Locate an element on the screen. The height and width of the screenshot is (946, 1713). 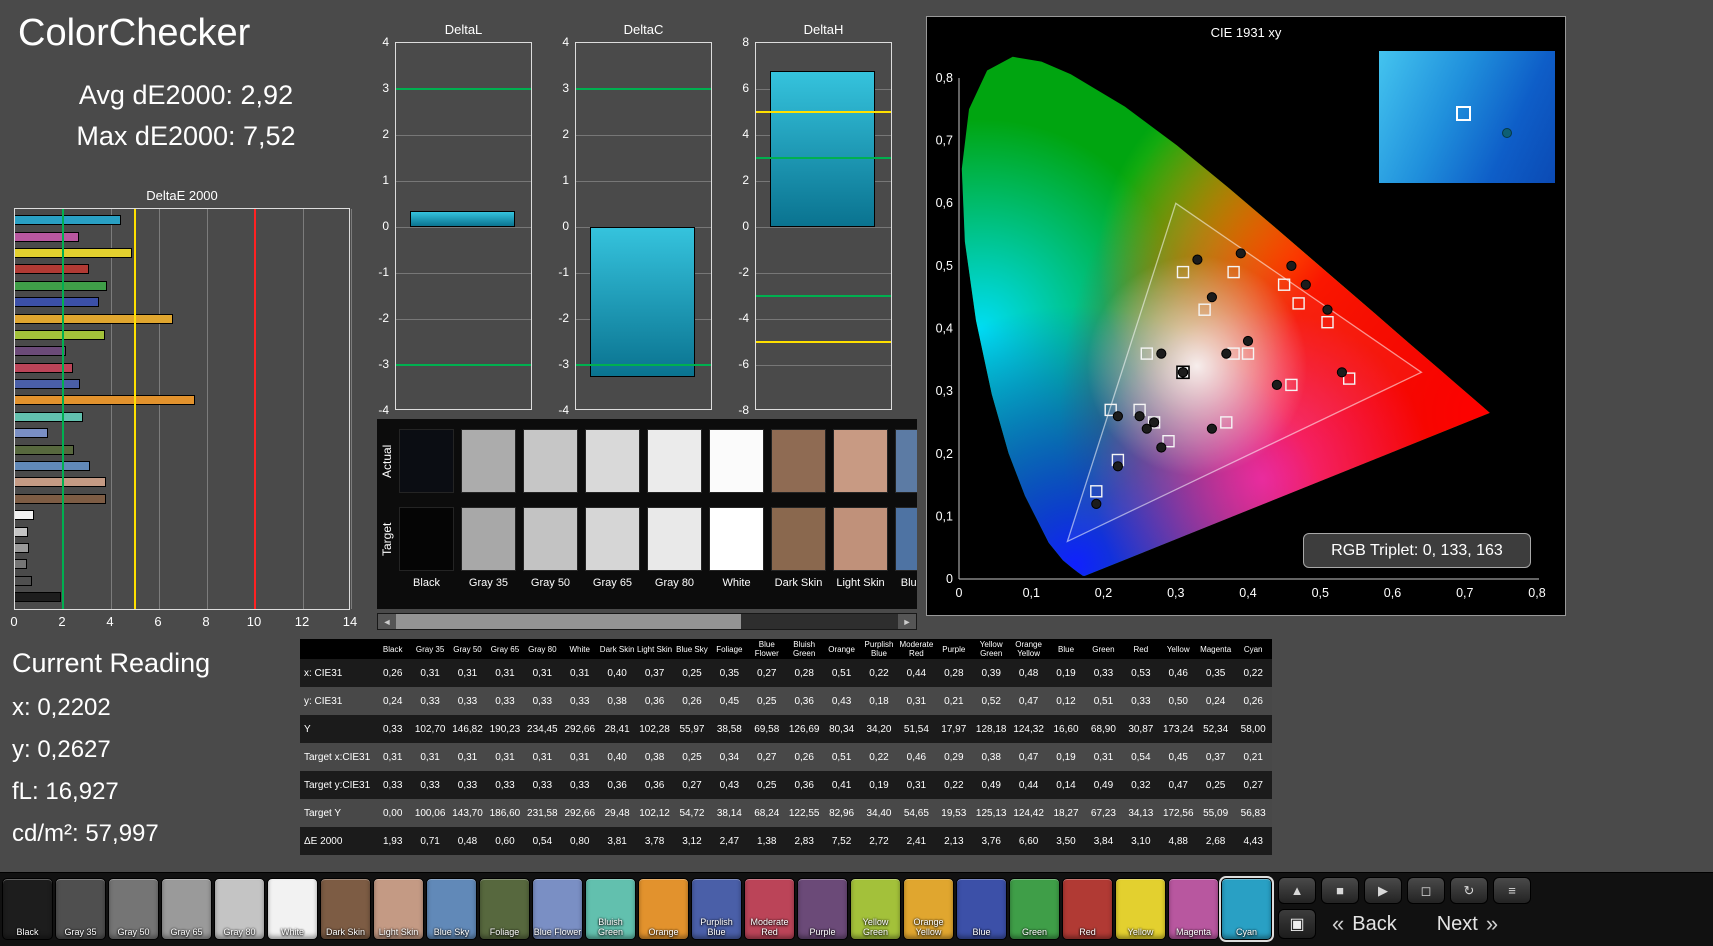
inset-measured-marker is located at coordinates (1507, 132).